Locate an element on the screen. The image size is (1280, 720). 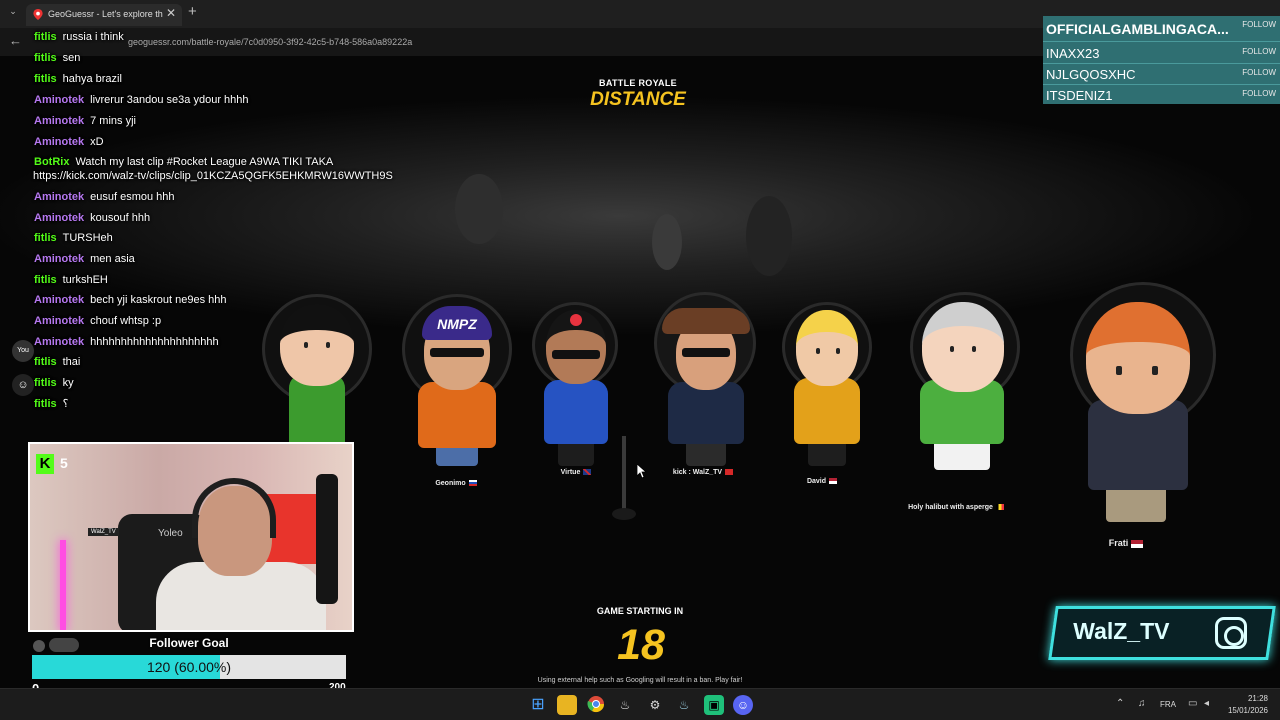
webcam-feed: Yoleo WalZ_TV K 5 is located at coordinates (191, 537).